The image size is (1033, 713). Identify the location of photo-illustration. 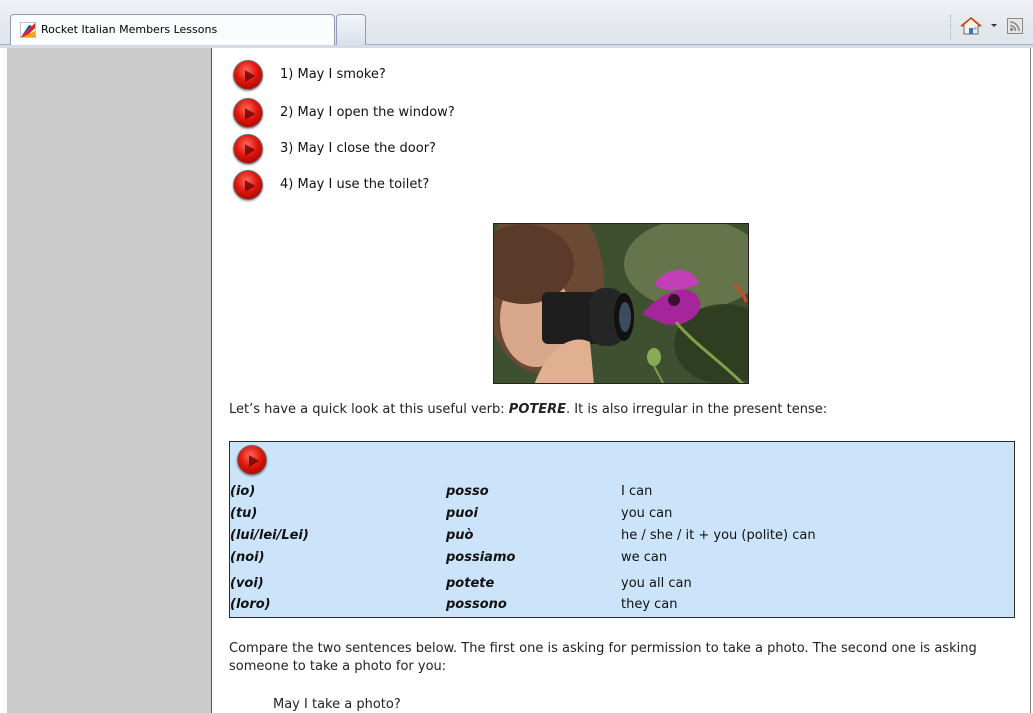
(621, 303).